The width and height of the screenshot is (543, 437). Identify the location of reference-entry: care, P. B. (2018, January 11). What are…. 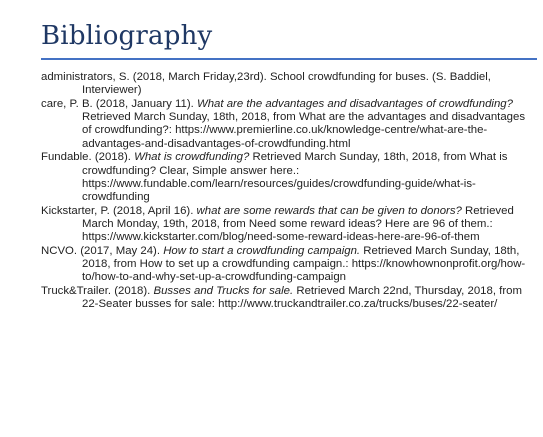
(288, 124).